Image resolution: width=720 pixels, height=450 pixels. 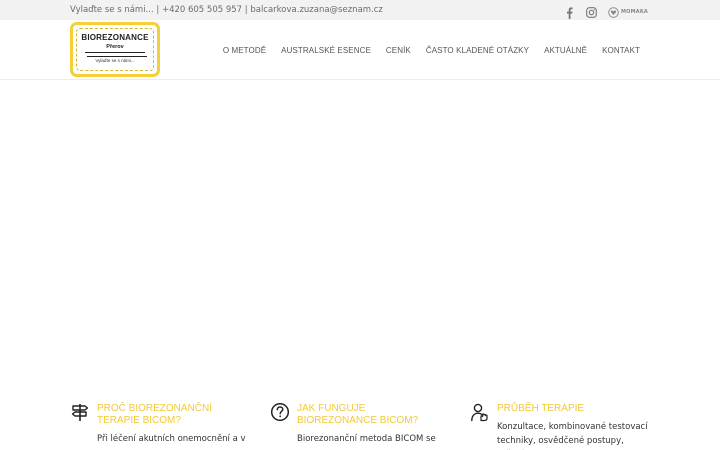 I want to click on feature-text: Biorezonanční metoda BICOM se, so click(x=366, y=439).